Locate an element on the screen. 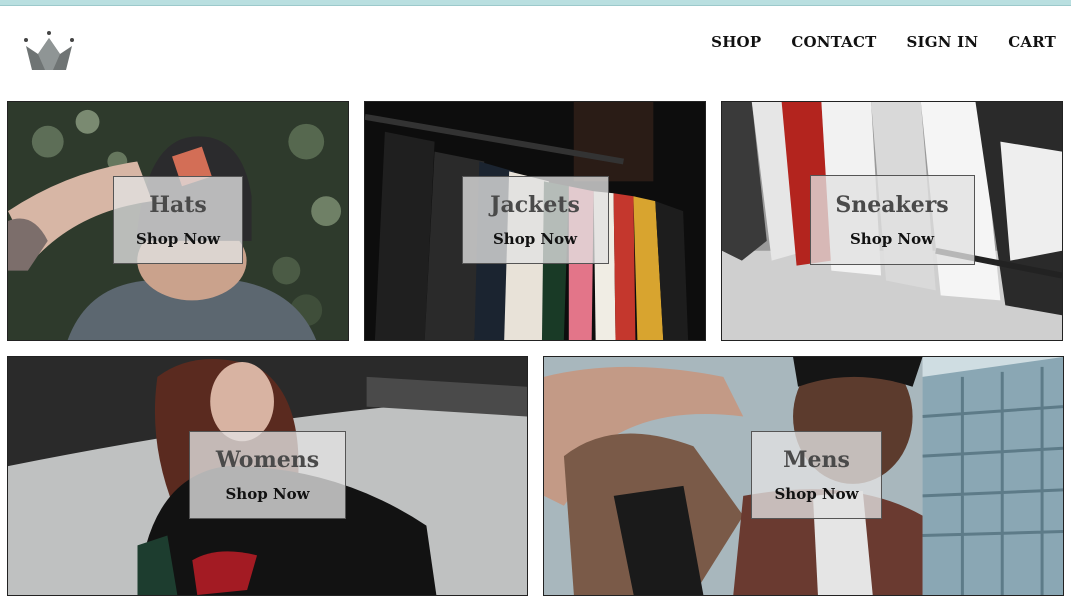  main-nav: SHOP CONTACT SIGN IN CART is located at coordinates (868, 42).